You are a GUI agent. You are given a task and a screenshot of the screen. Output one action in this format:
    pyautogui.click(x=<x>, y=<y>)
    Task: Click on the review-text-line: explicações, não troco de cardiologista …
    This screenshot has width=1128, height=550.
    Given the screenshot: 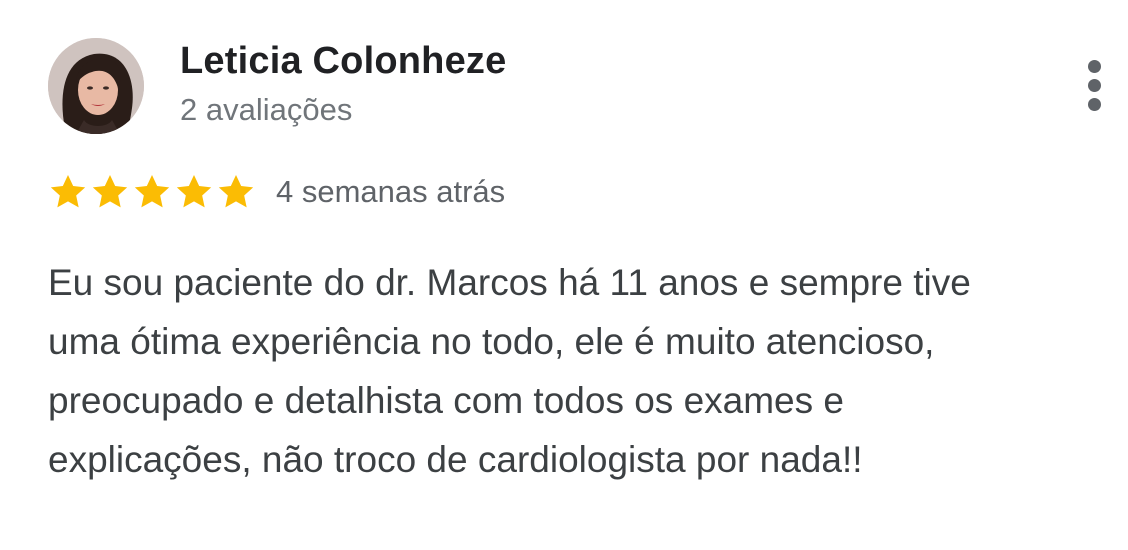 What is the action you would take?
    pyautogui.click(x=455, y=459)
    